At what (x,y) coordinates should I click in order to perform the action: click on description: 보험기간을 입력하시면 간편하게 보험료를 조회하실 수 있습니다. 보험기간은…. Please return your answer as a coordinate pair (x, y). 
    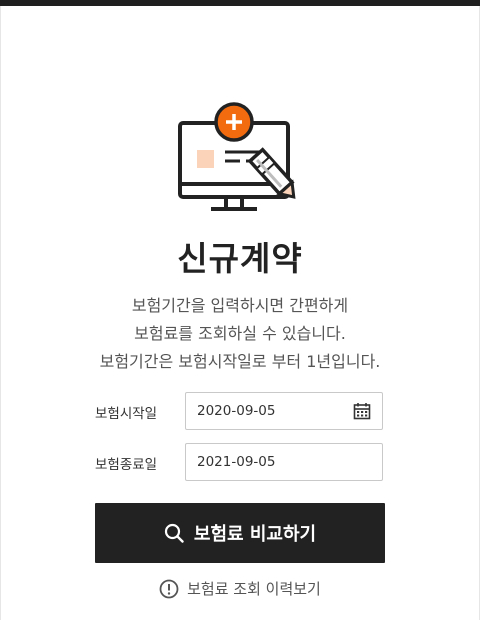
    Looking at the image, I should click on (240, 334).